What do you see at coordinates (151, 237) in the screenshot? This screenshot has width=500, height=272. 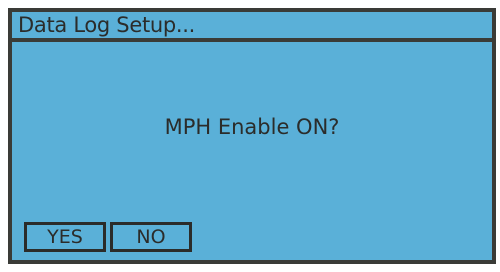 I see `no-button: NO` at bounding box center [151, 237].